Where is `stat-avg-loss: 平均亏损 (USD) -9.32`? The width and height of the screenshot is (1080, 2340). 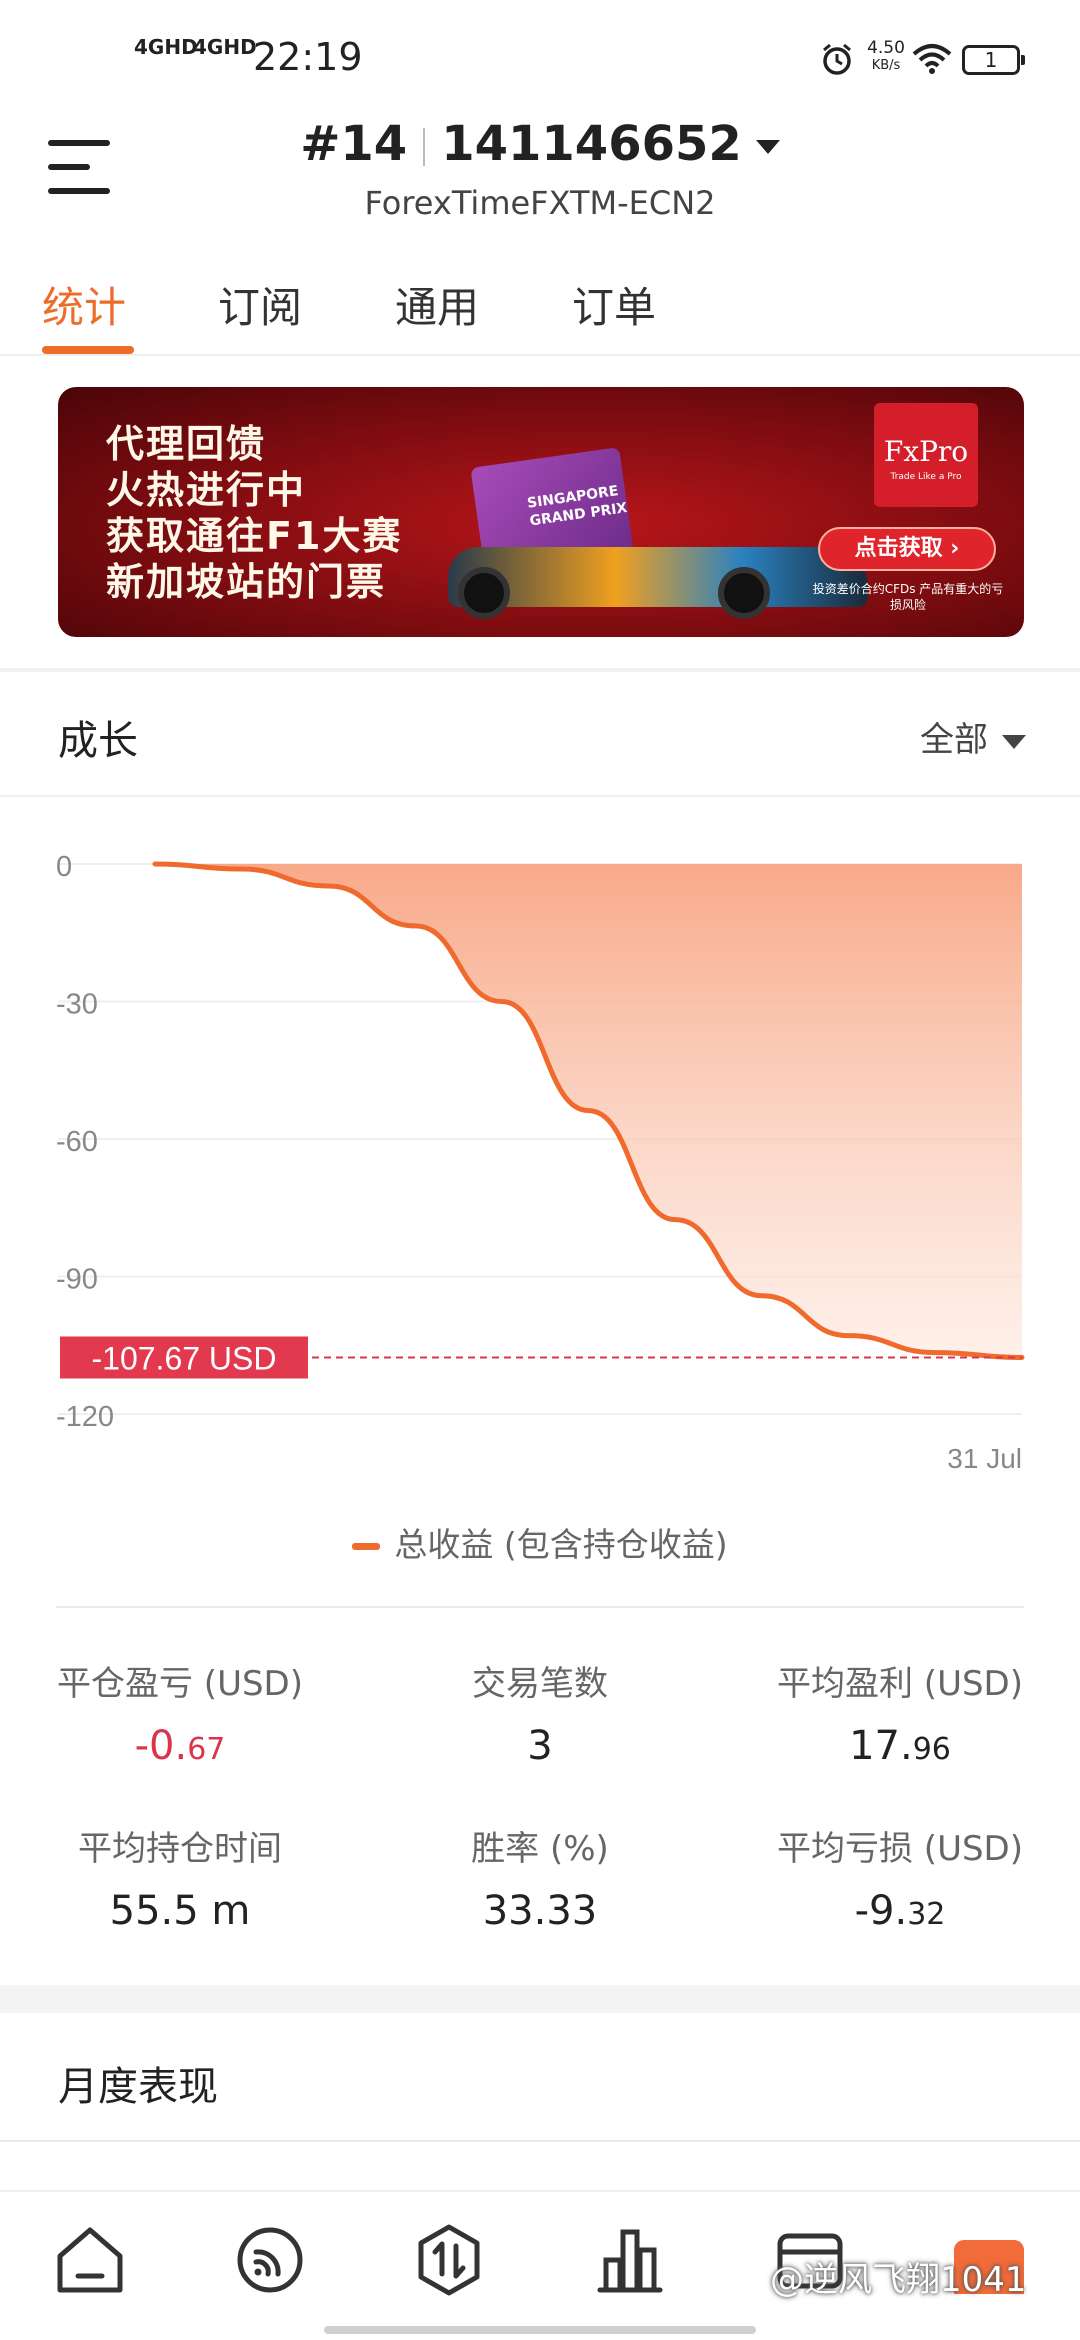
stat-avg-loss: 平均亏损 (USD) -9.32 is located at coordinates (900, 1877).